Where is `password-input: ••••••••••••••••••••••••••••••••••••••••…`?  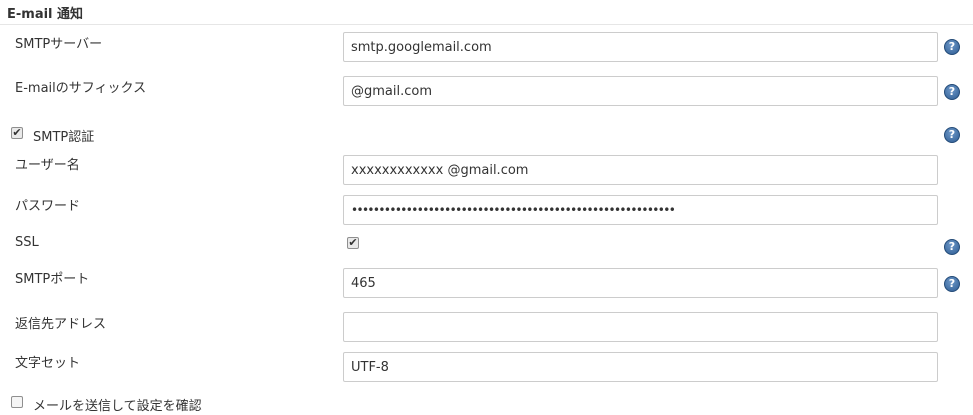 password-input: ••••••••••••••••••••••••••••••••••••••••… is located at coordinates (640, 210).